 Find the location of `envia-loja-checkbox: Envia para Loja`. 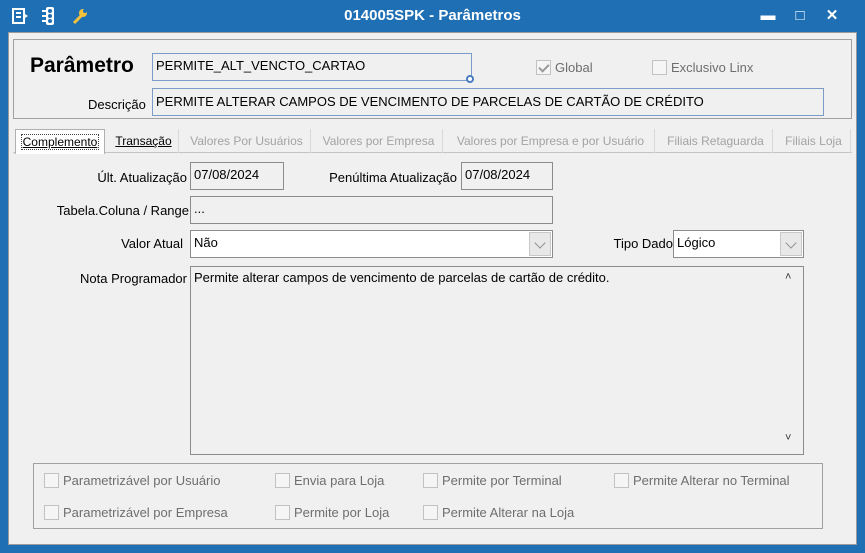

envia-loja-checkbox: Envia para Loja is located at coordinates (329, 480).